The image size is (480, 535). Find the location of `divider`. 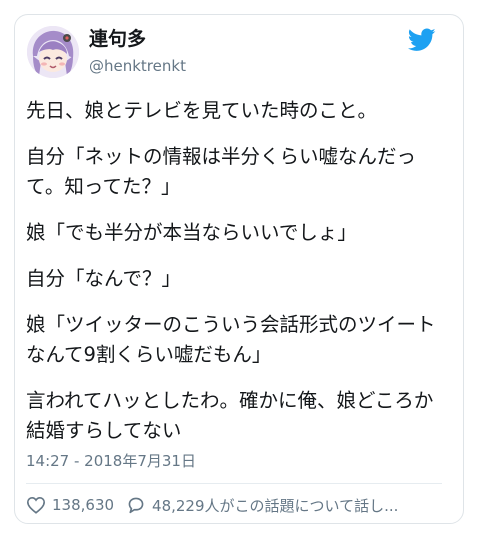

divider is located at coordinates (234, 483).